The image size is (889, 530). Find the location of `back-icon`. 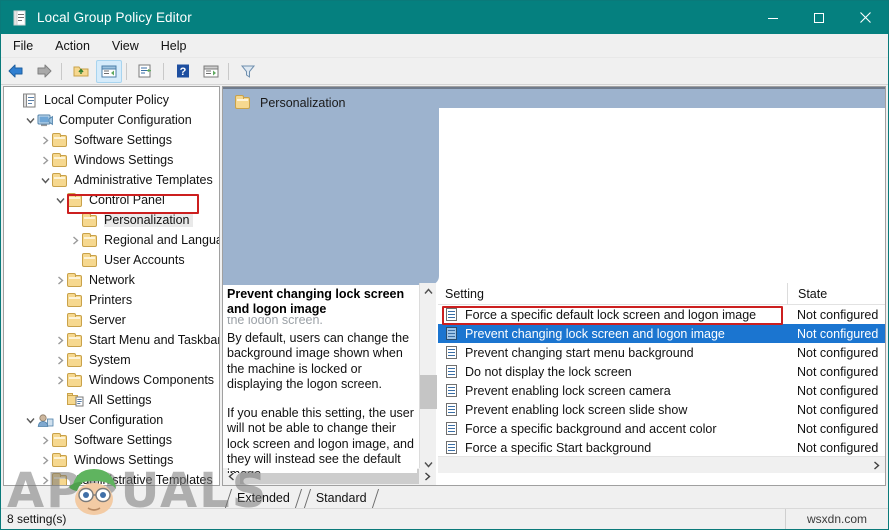

back-icon is located at coordinates (16, 71).